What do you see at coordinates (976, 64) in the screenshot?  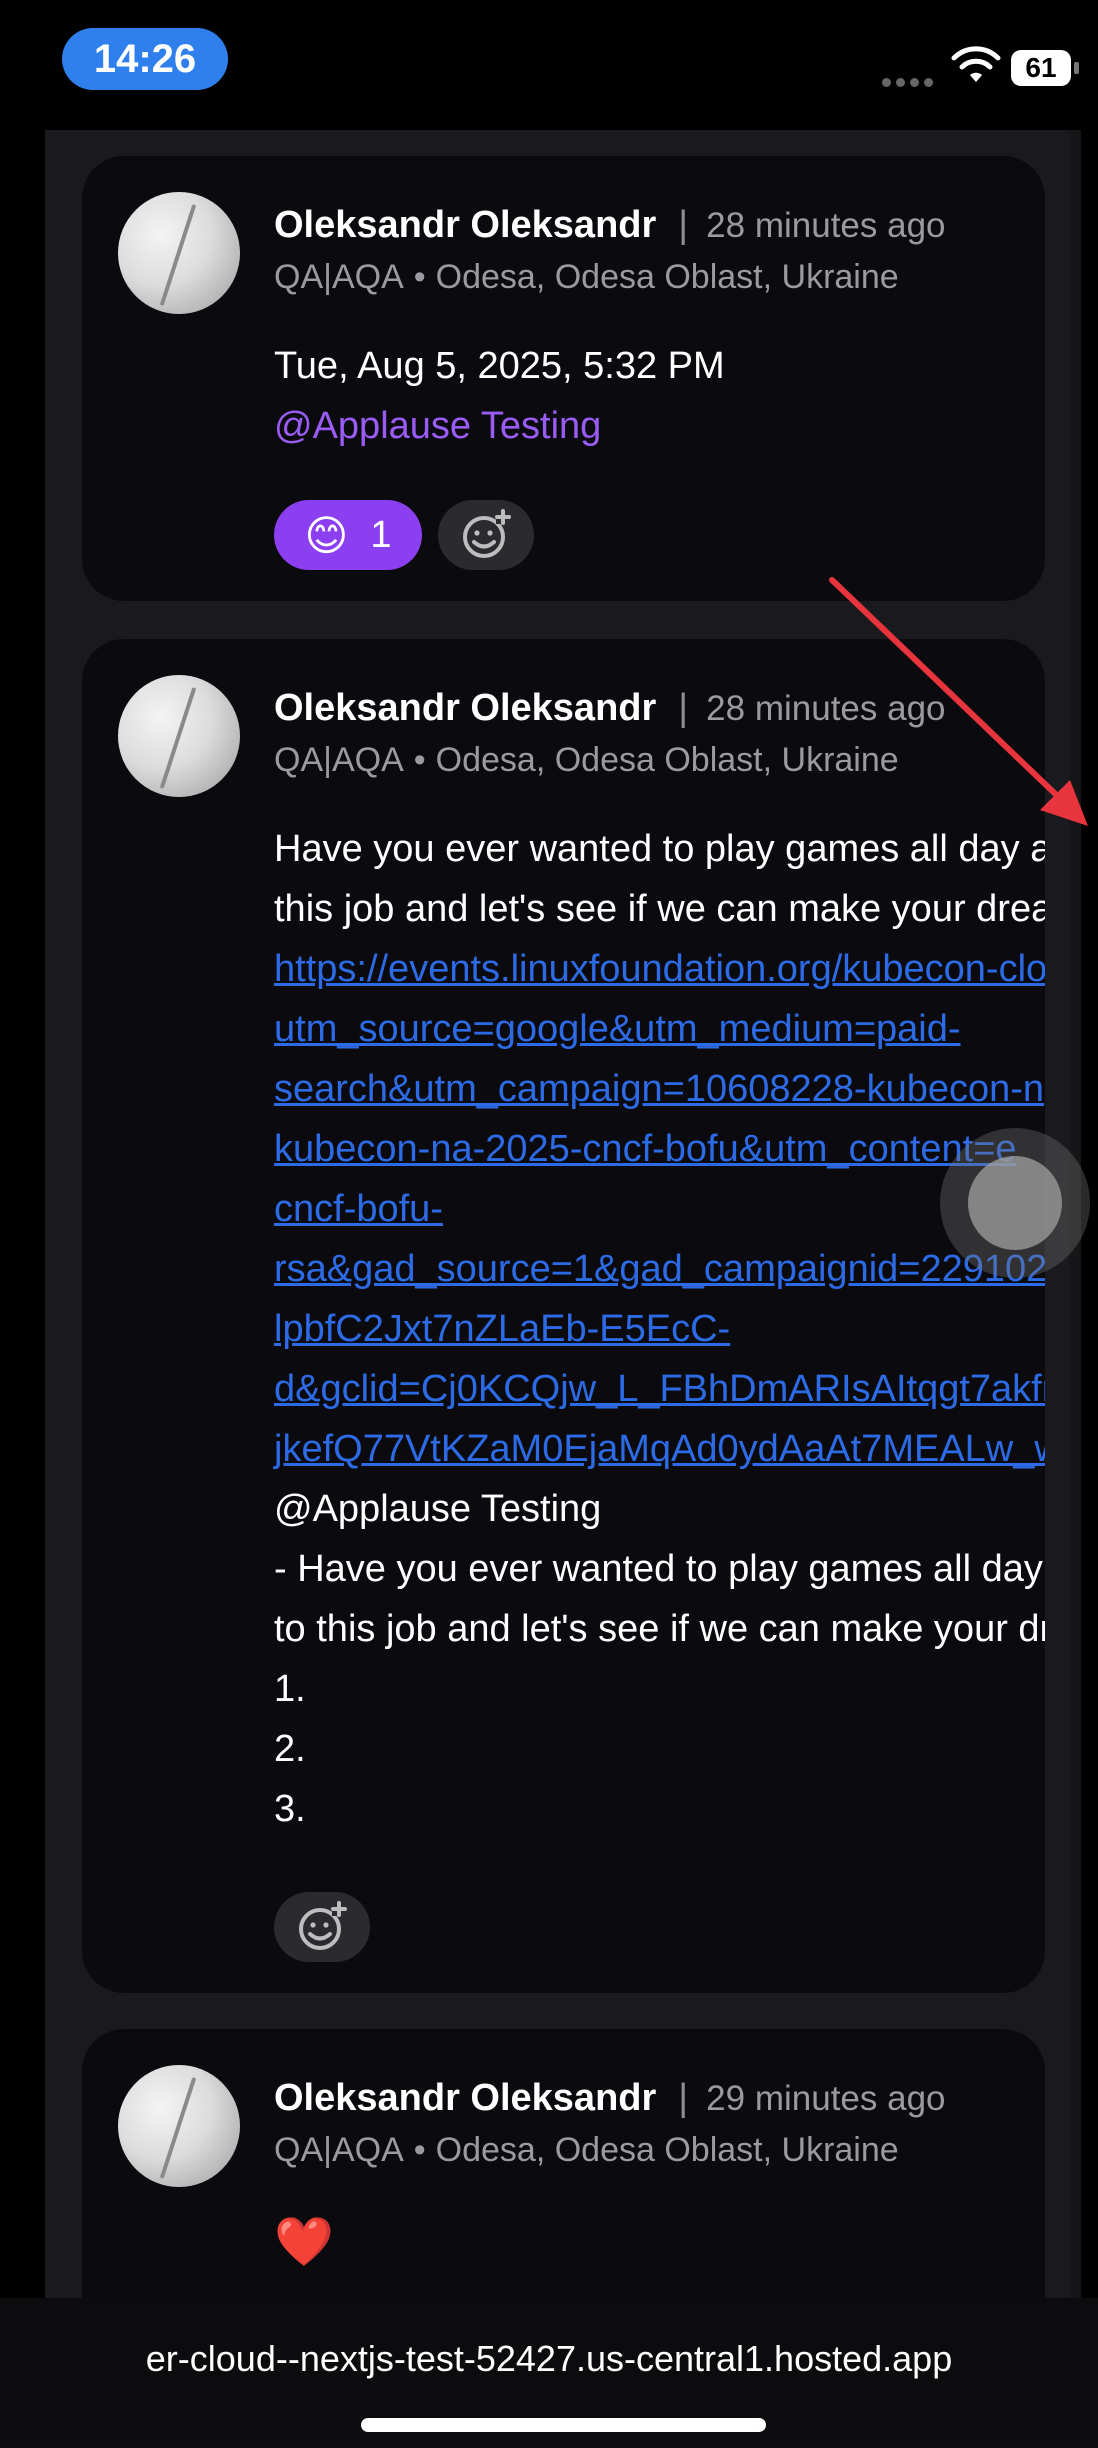 I see `wifi-icon` at bounding box center [976, 64].